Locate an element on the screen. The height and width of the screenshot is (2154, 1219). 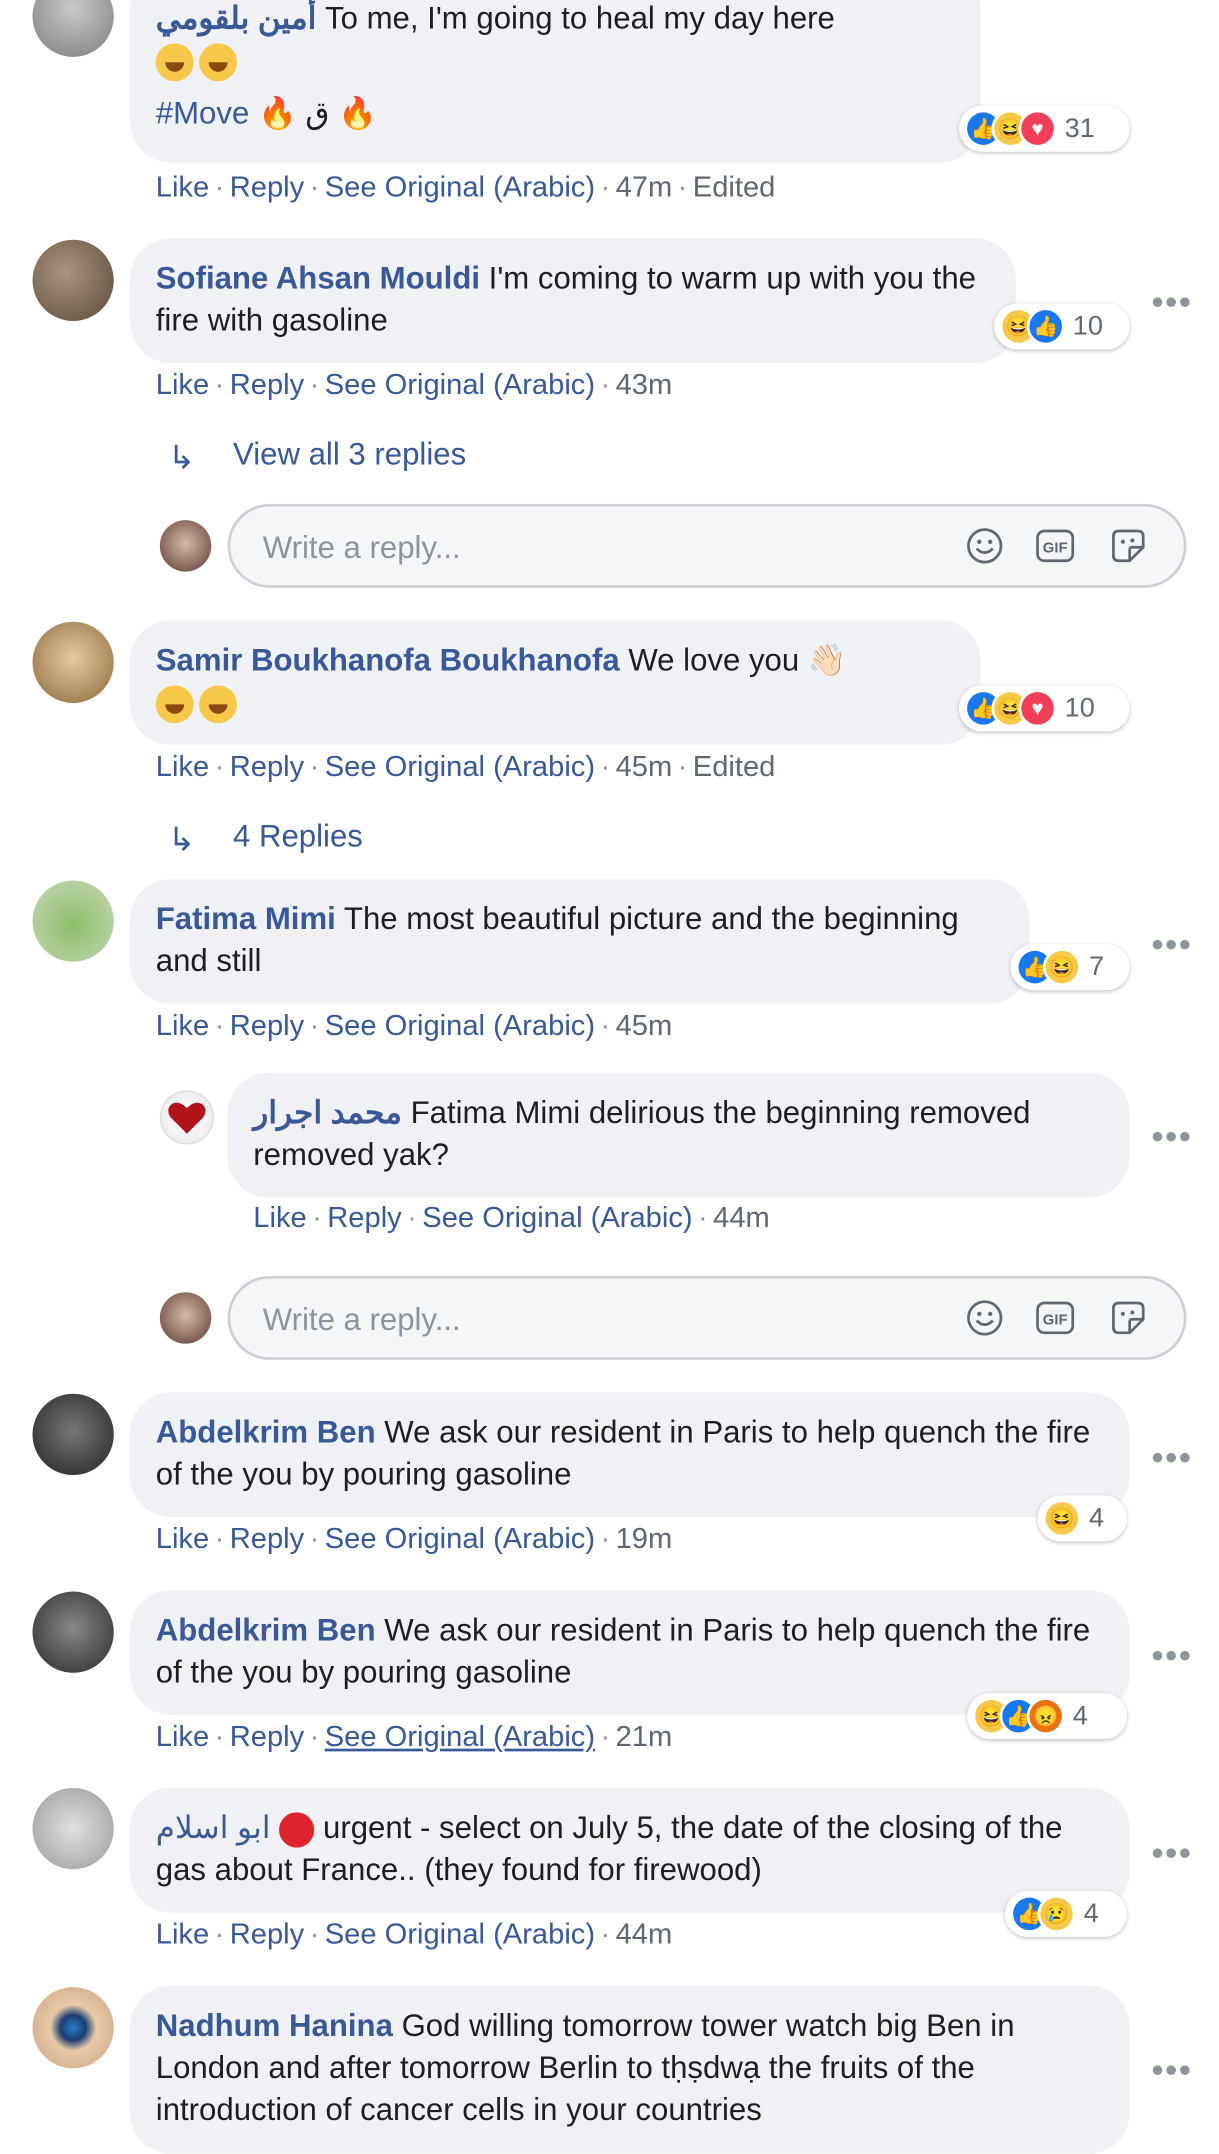
reaction-summary: 👍 😢 4 is located at coordinates (1066, 1913).